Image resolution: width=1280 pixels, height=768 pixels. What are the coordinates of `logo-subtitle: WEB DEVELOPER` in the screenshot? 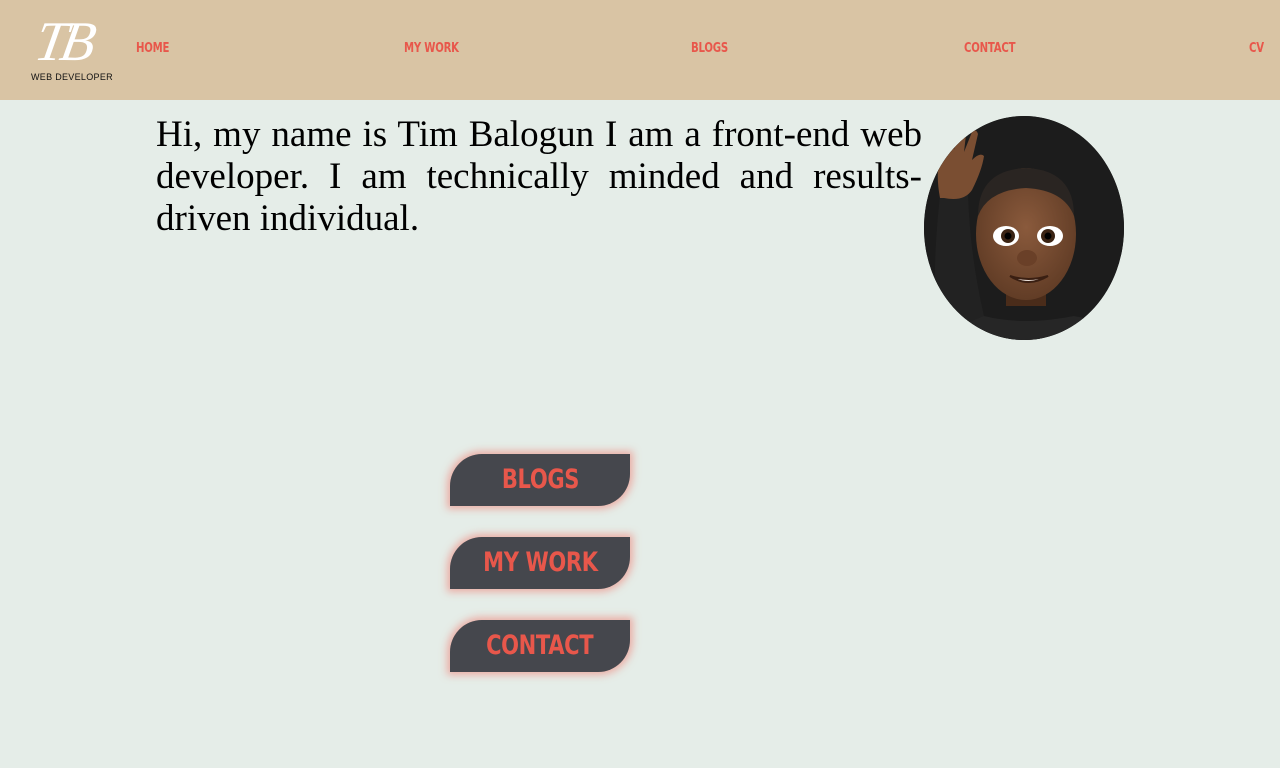 It's located at (72, 77).